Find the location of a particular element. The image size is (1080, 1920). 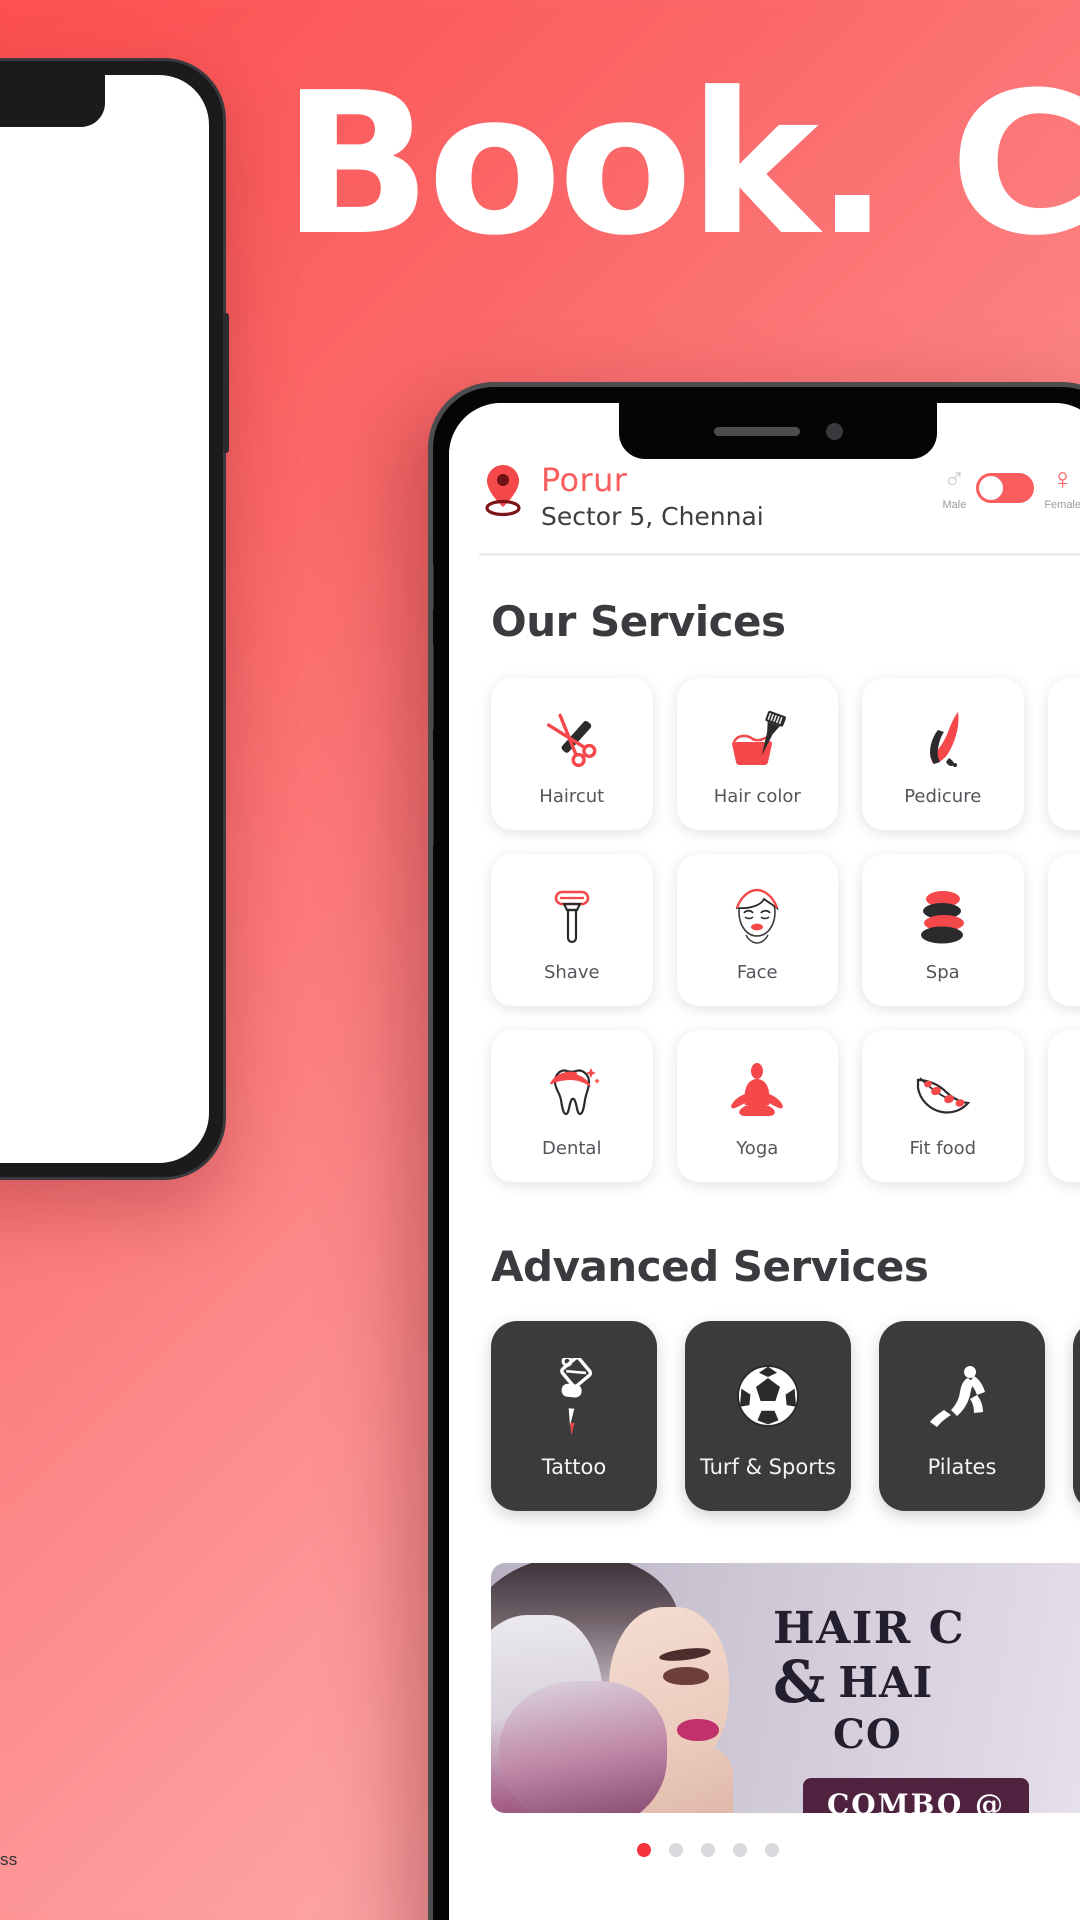

lotus-pose-icon is located at coordinates (757, 1093).